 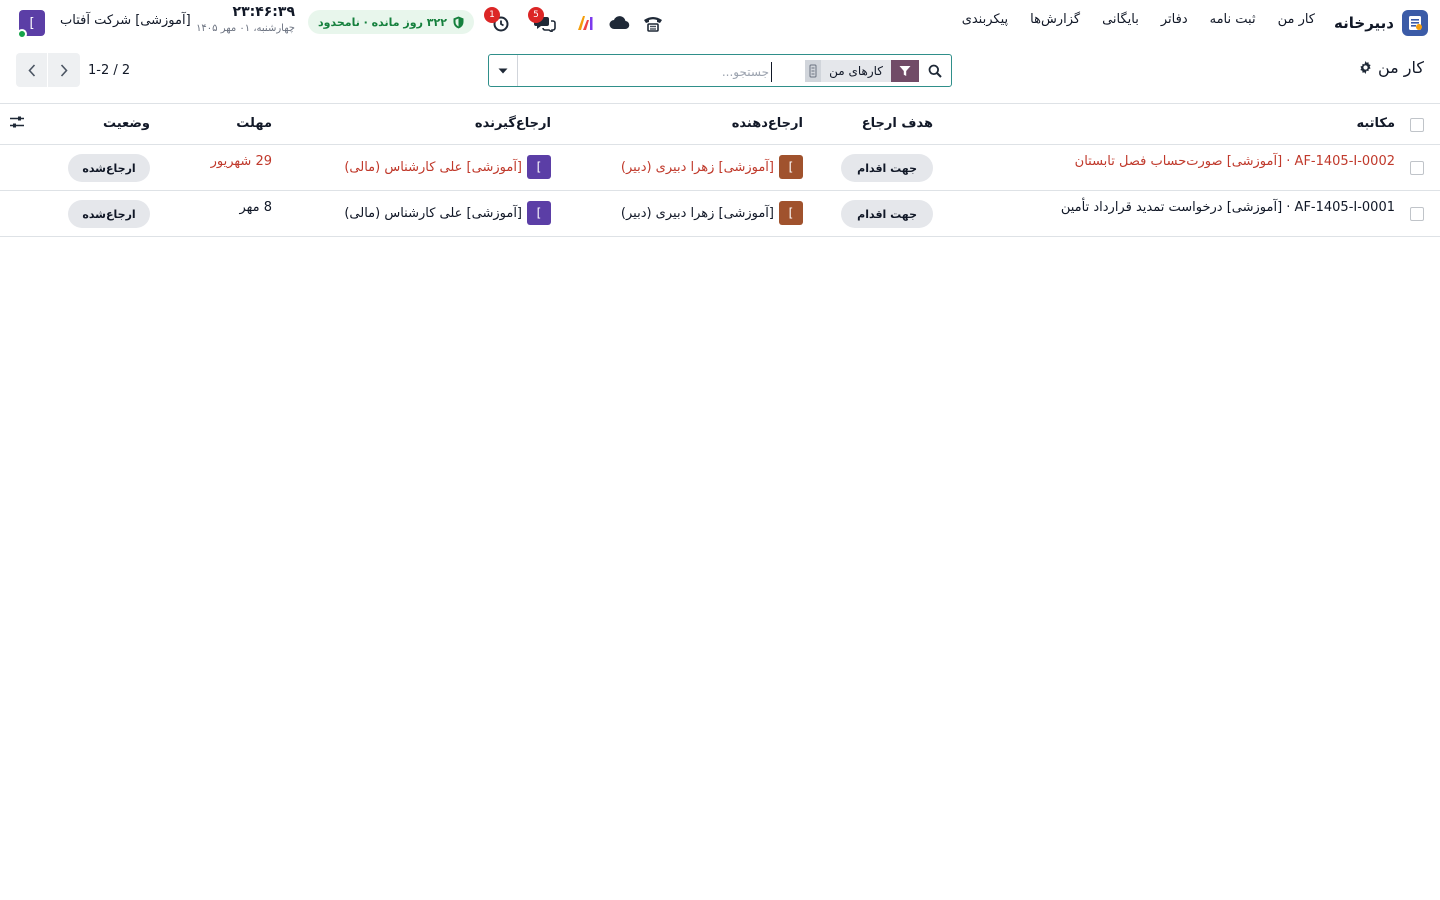 What do you see at coordinates (897, 123) in the screenshot?
I see `header-purpose: هدف ارجاع` at bounding box center [897, 123].